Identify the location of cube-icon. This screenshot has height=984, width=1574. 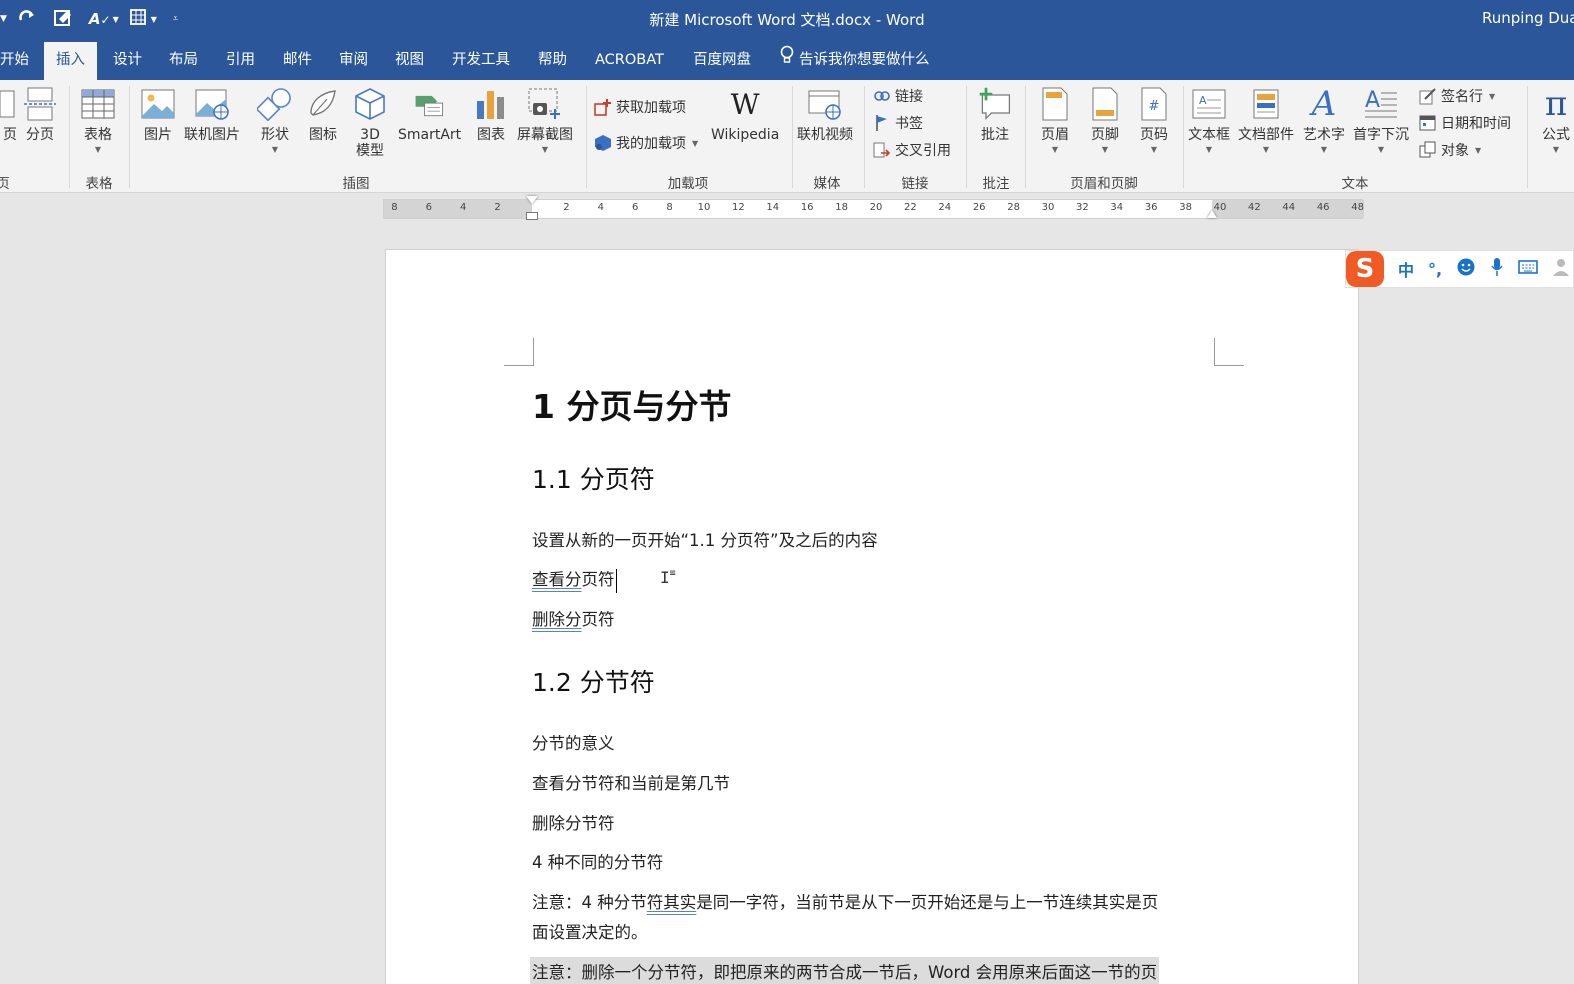
(370, 104).